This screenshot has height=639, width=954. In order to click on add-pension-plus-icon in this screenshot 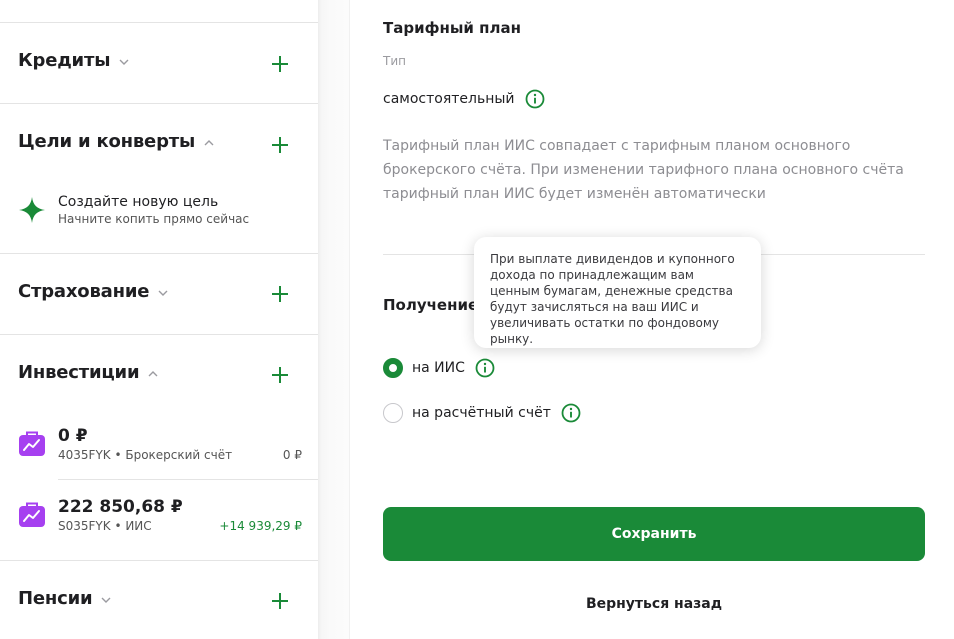, I will do `click(280, 601)`.